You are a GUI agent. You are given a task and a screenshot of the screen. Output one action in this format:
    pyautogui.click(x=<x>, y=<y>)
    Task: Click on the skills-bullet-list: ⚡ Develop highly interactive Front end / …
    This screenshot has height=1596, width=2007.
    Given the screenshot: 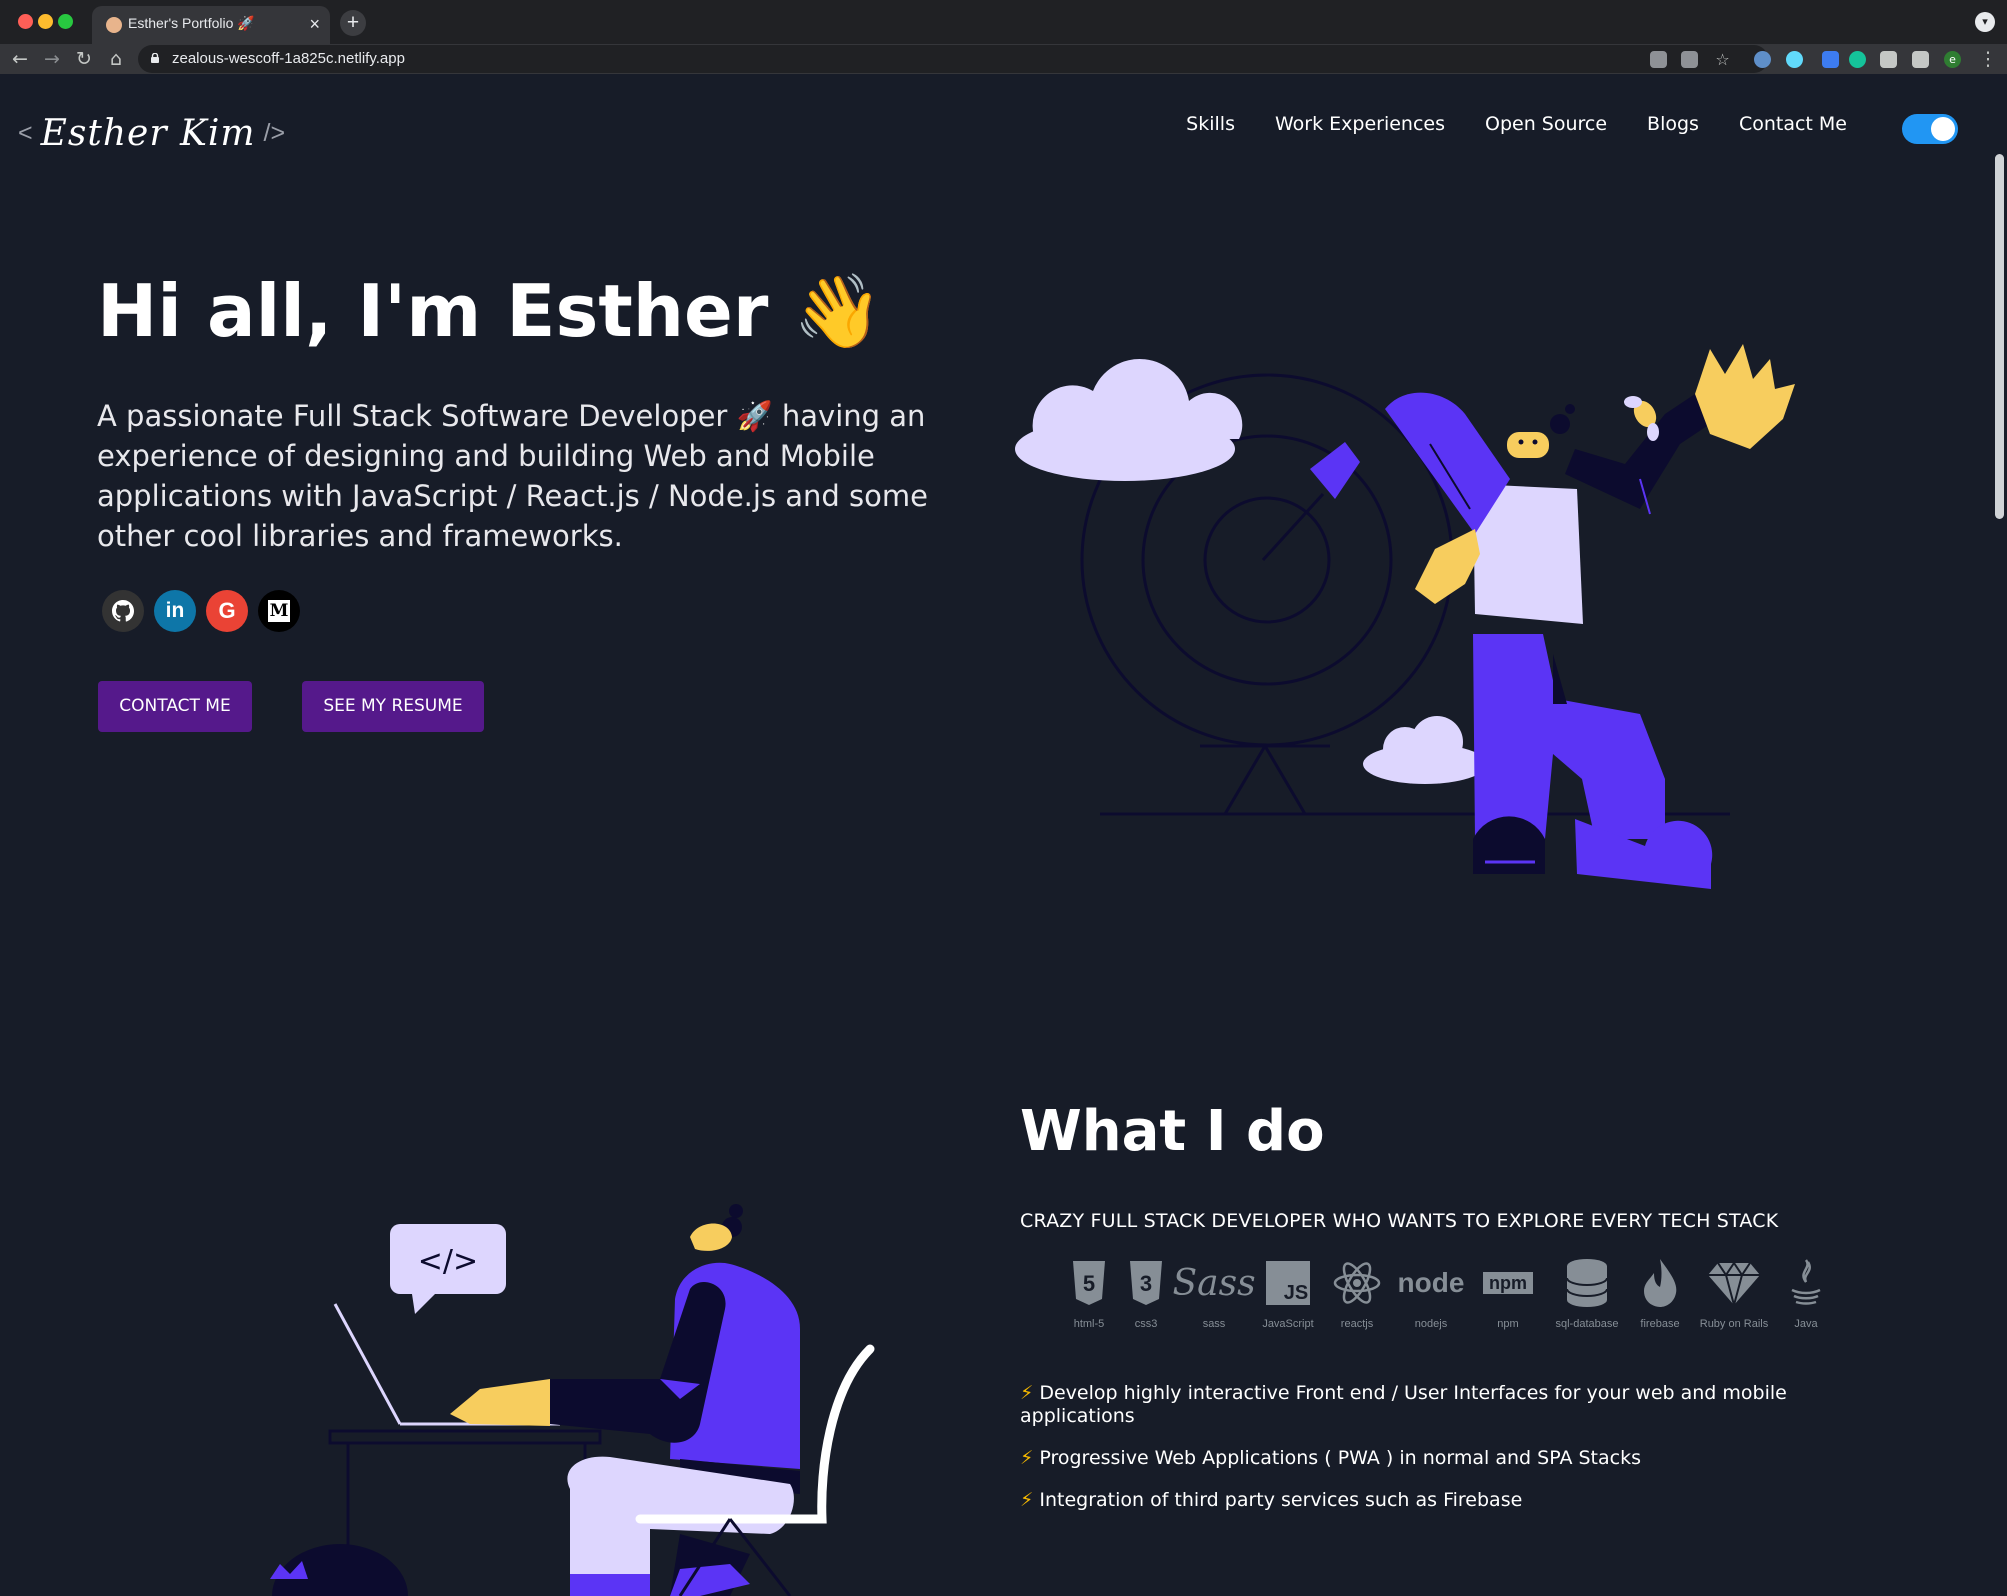 What is the action you would take?
    pyautogui.click(x=1430, y=1456)
    